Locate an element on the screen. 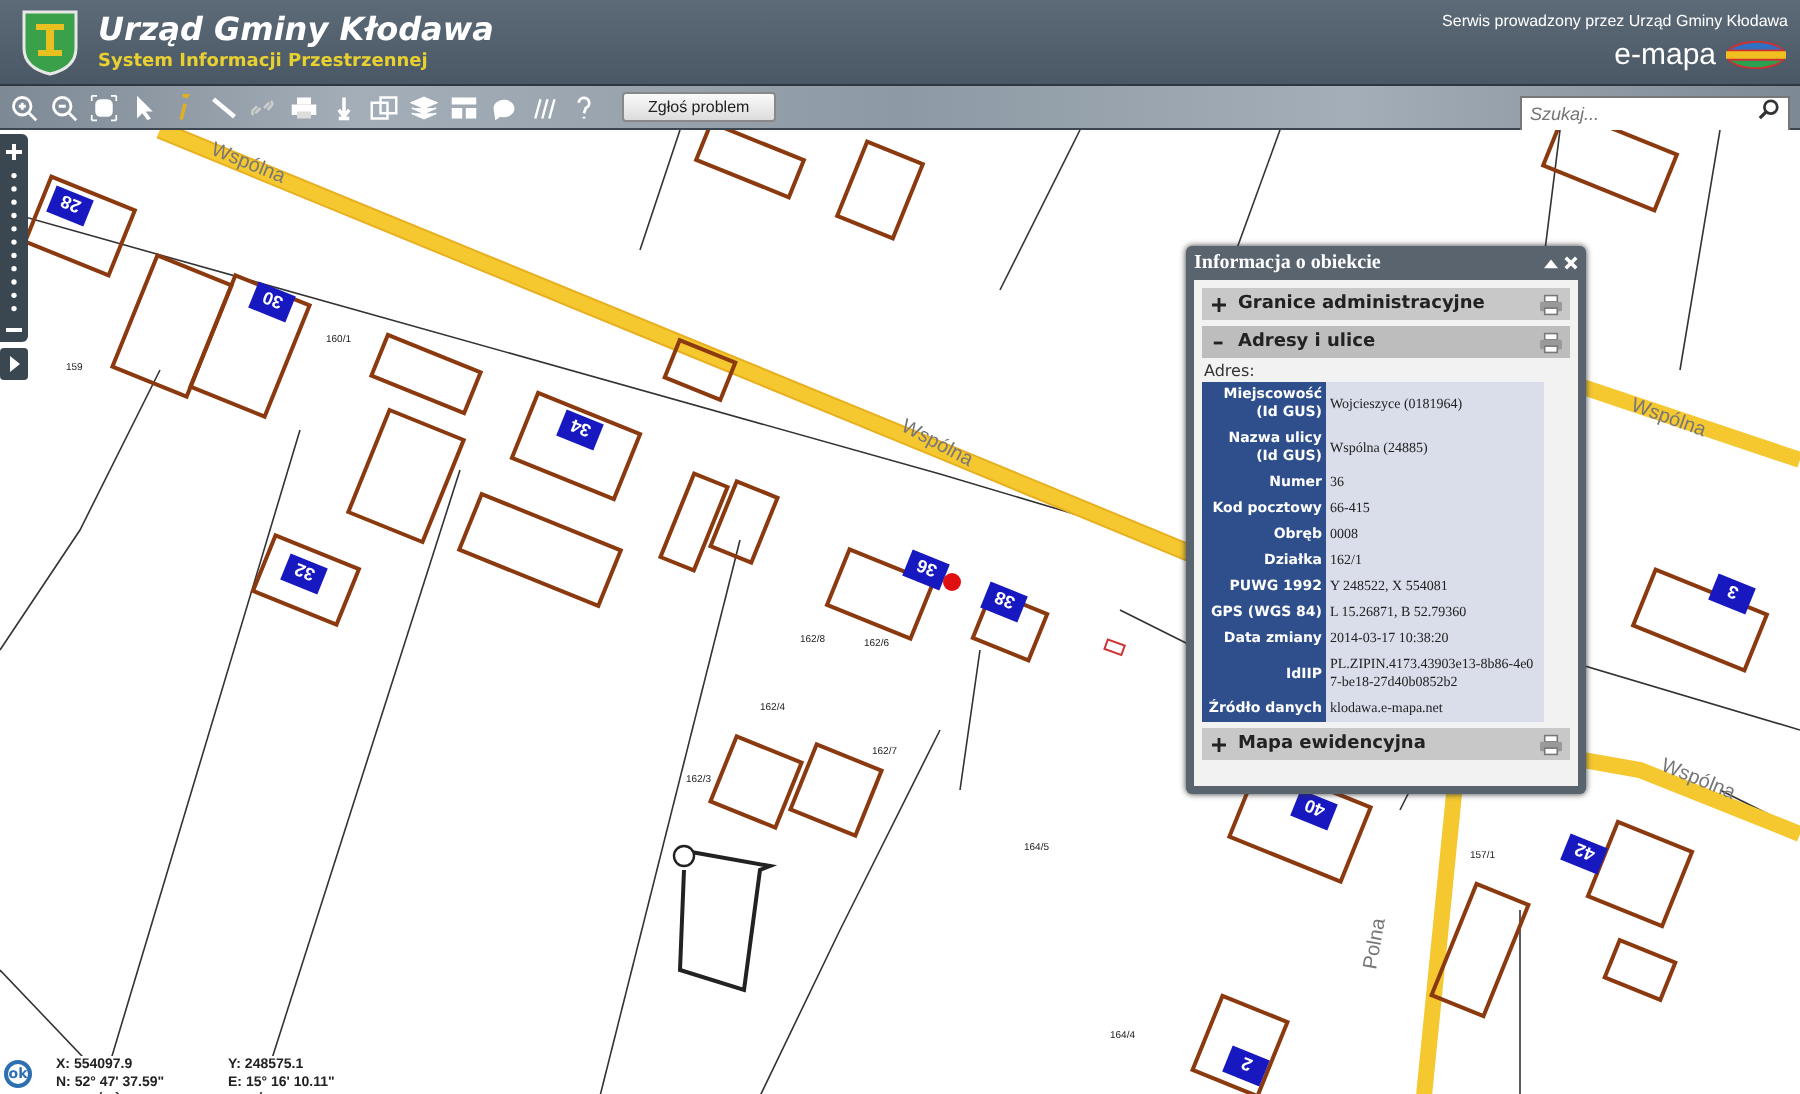 Image resolution: width=1800 pixels, height=1094 pixels. globe-logo-icon is located at coordinates (1756, 55).